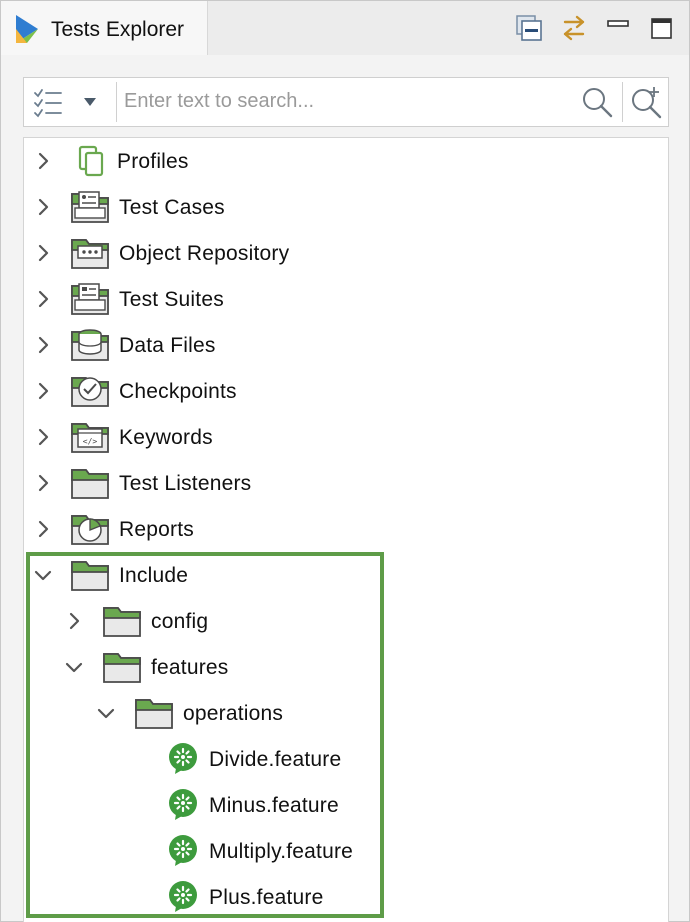 The height and width of the screenshot is (922, 690). I want to click on tree-item-label: Profiles, so click(153, 161).